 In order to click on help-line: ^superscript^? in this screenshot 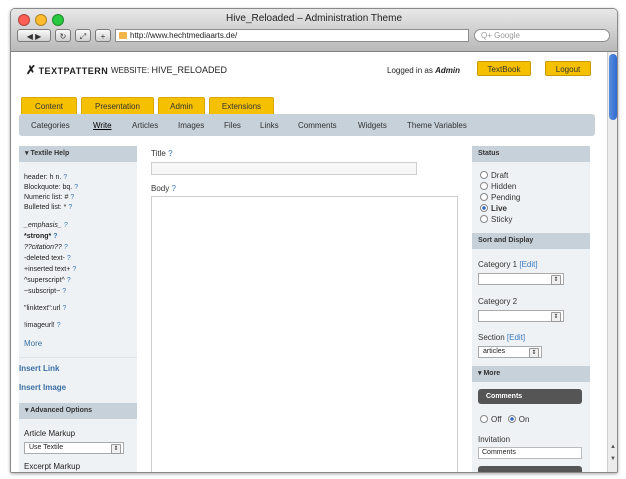, I will do `click(47, 280)`.